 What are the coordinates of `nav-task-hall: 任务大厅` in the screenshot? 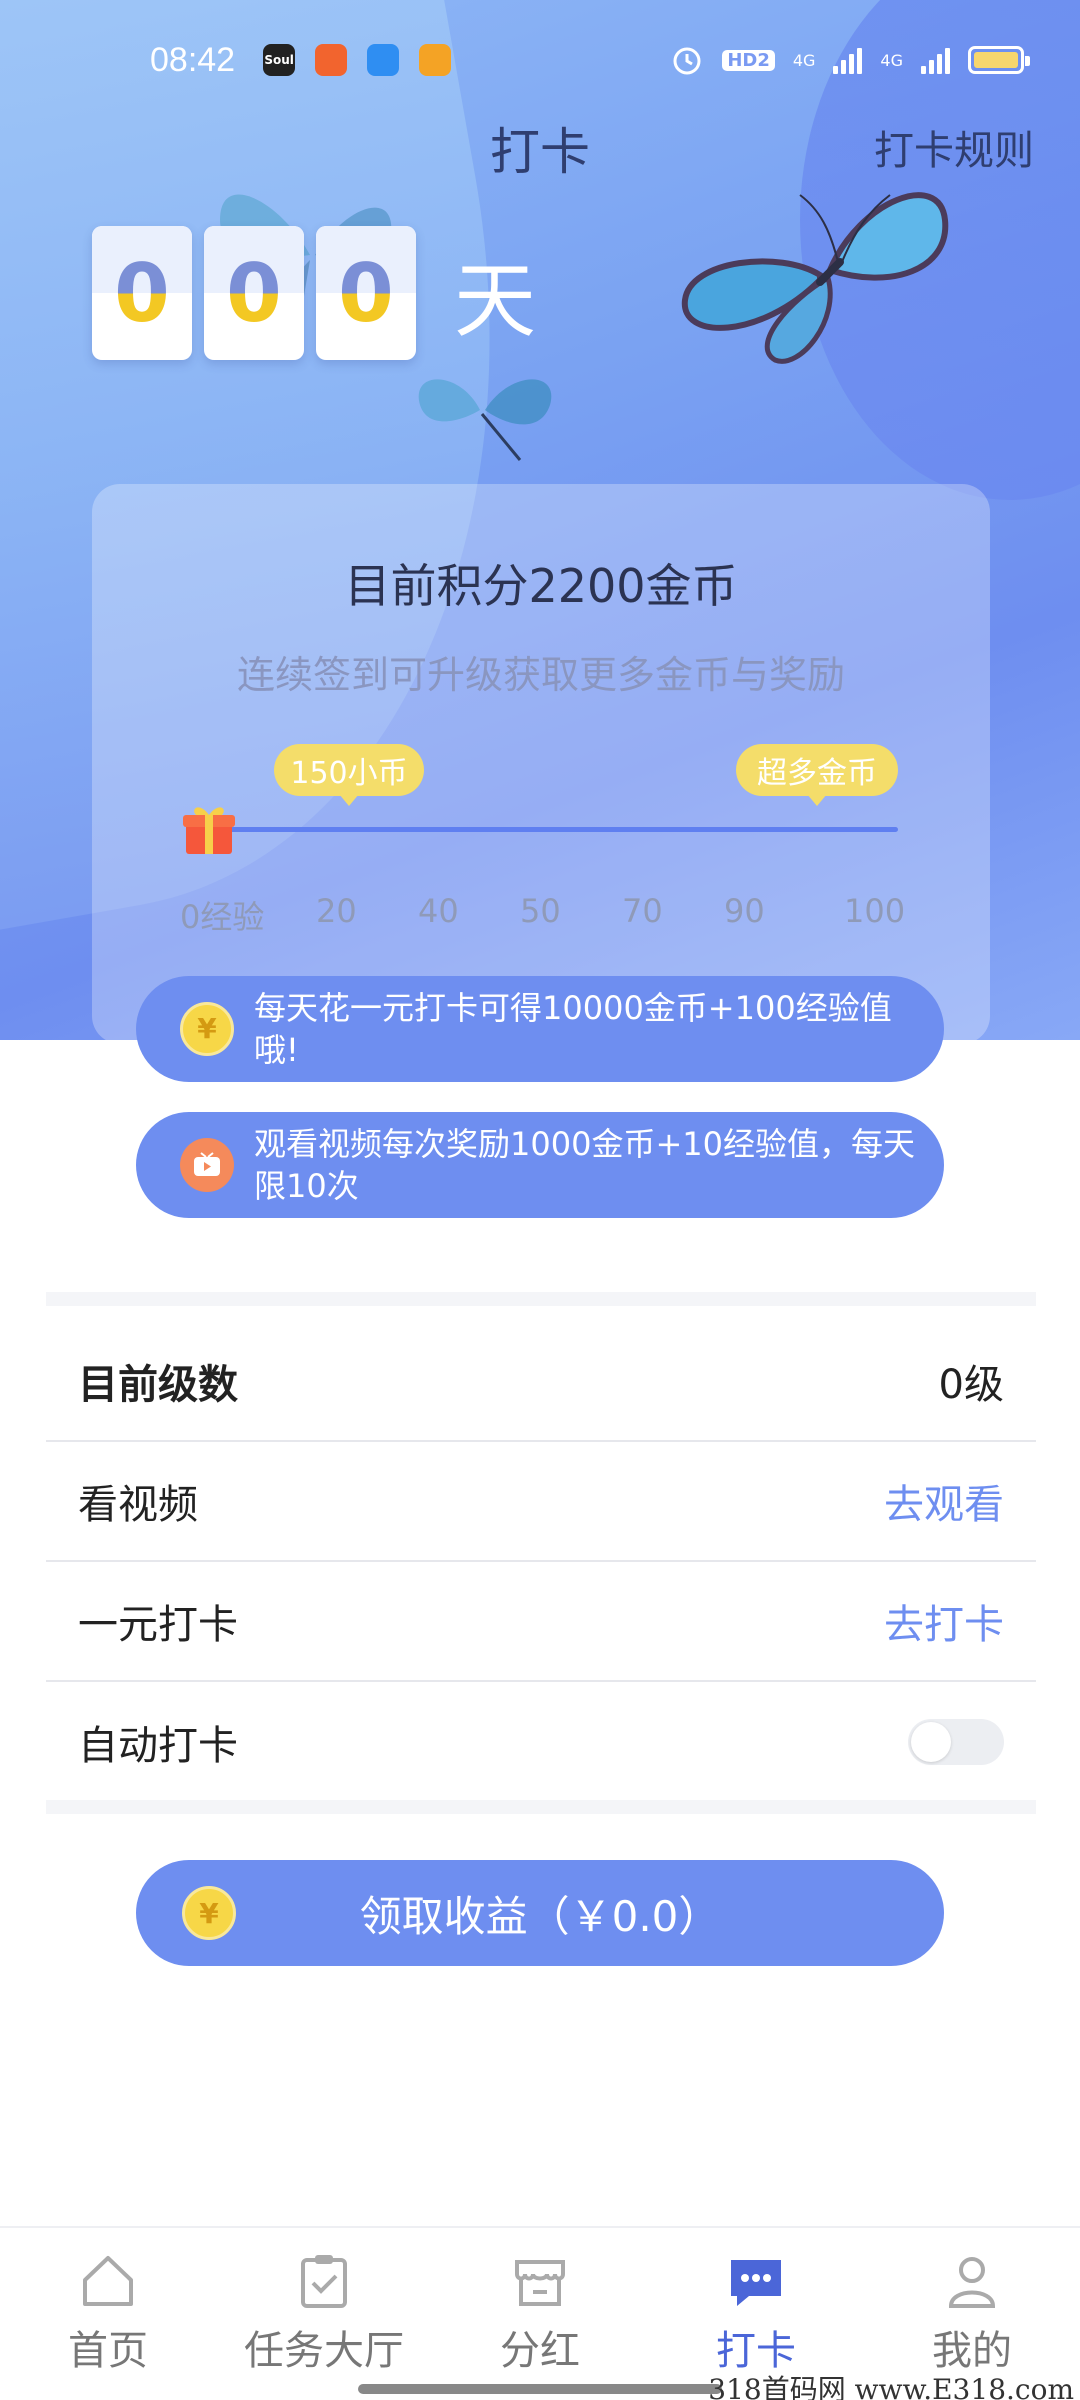 It's located at (324, 2314).